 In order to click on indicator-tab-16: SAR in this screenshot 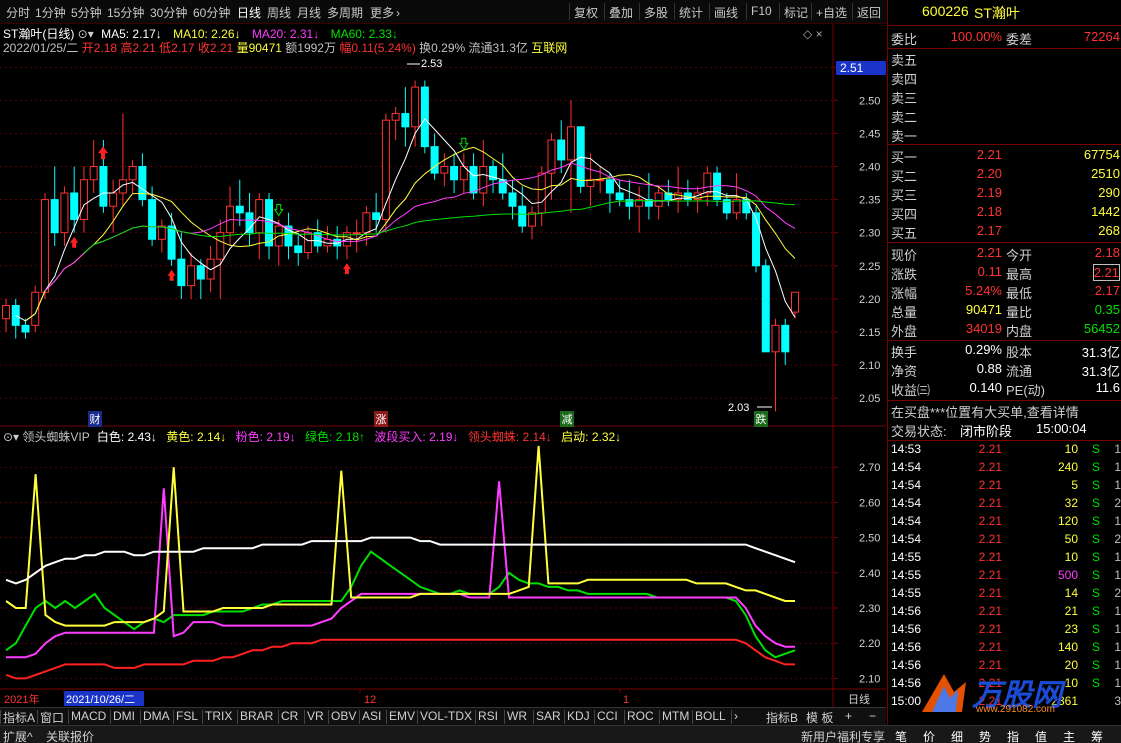, I will do `click(548, 716)`.